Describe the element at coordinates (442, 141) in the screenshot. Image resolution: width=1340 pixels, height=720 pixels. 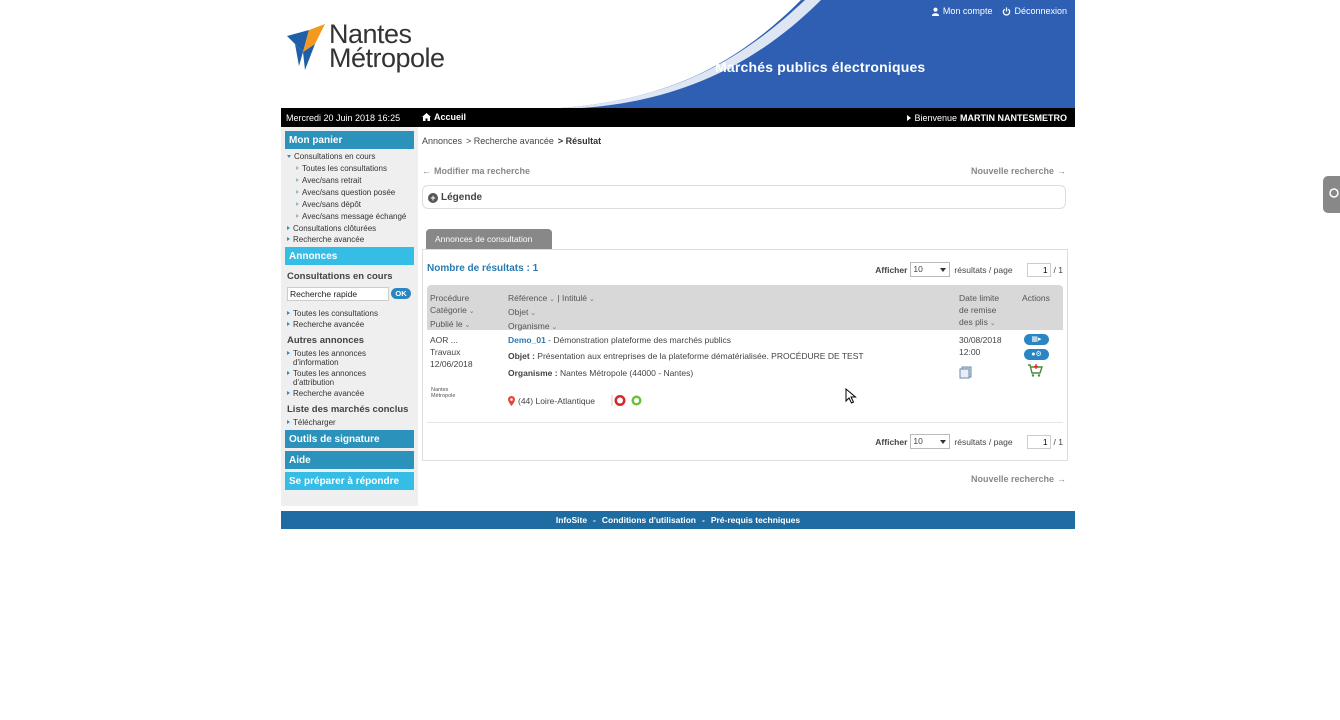
I see `breadcrumb-annonces: Annonces` at that location.